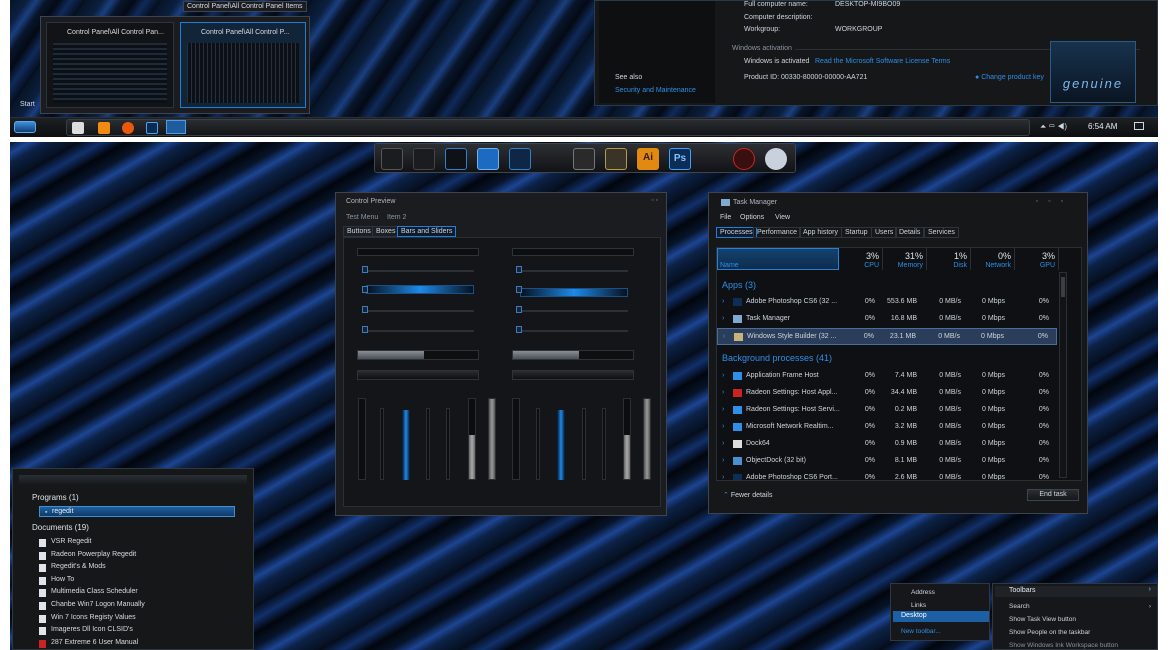 The width and height of the screenshot is (1170, 650). What do you see at coordinates (427, 231) in the screenshot?
I see `tab-bars-sliders: Bars and Sliders` at bounding box center [427, 231].